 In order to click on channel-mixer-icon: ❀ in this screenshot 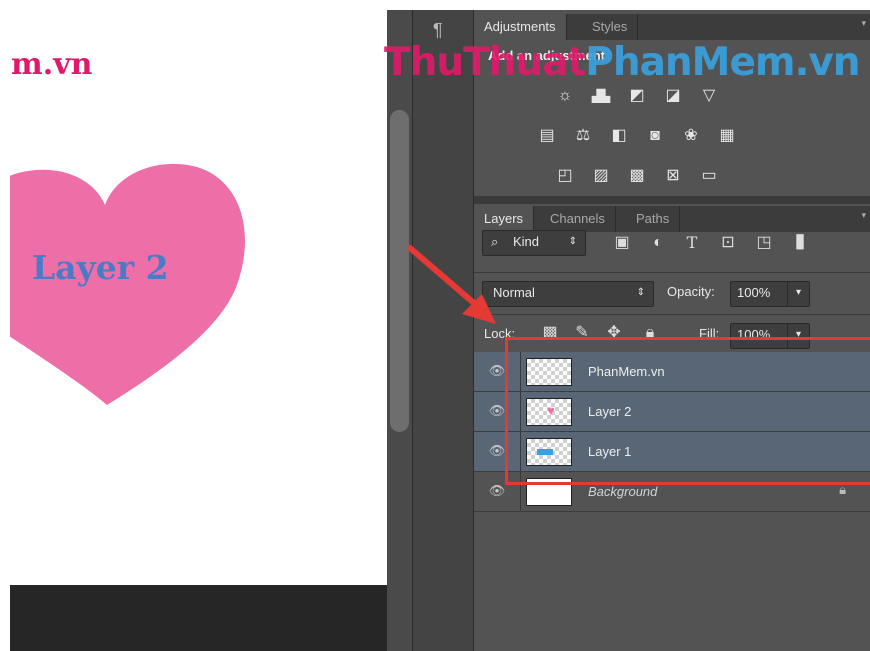, I will do `click(691, 136)`.